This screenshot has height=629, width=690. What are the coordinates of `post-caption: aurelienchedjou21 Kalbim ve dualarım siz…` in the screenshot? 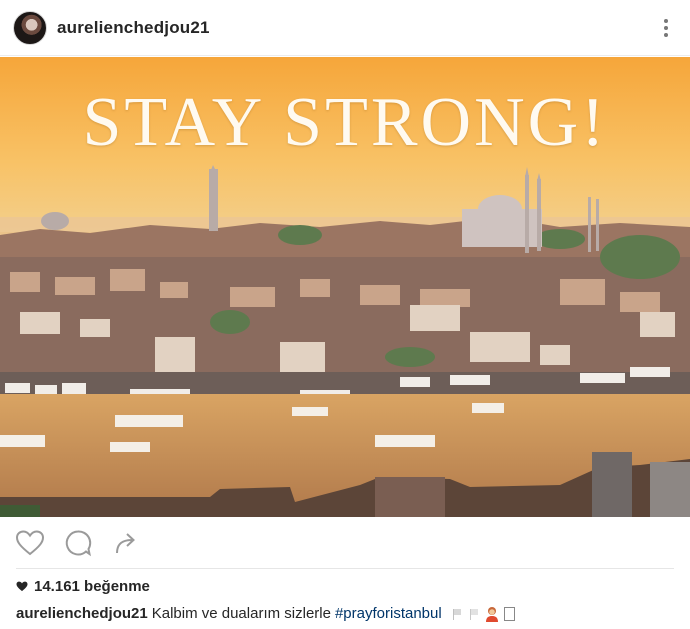 It's located at (265, 613).